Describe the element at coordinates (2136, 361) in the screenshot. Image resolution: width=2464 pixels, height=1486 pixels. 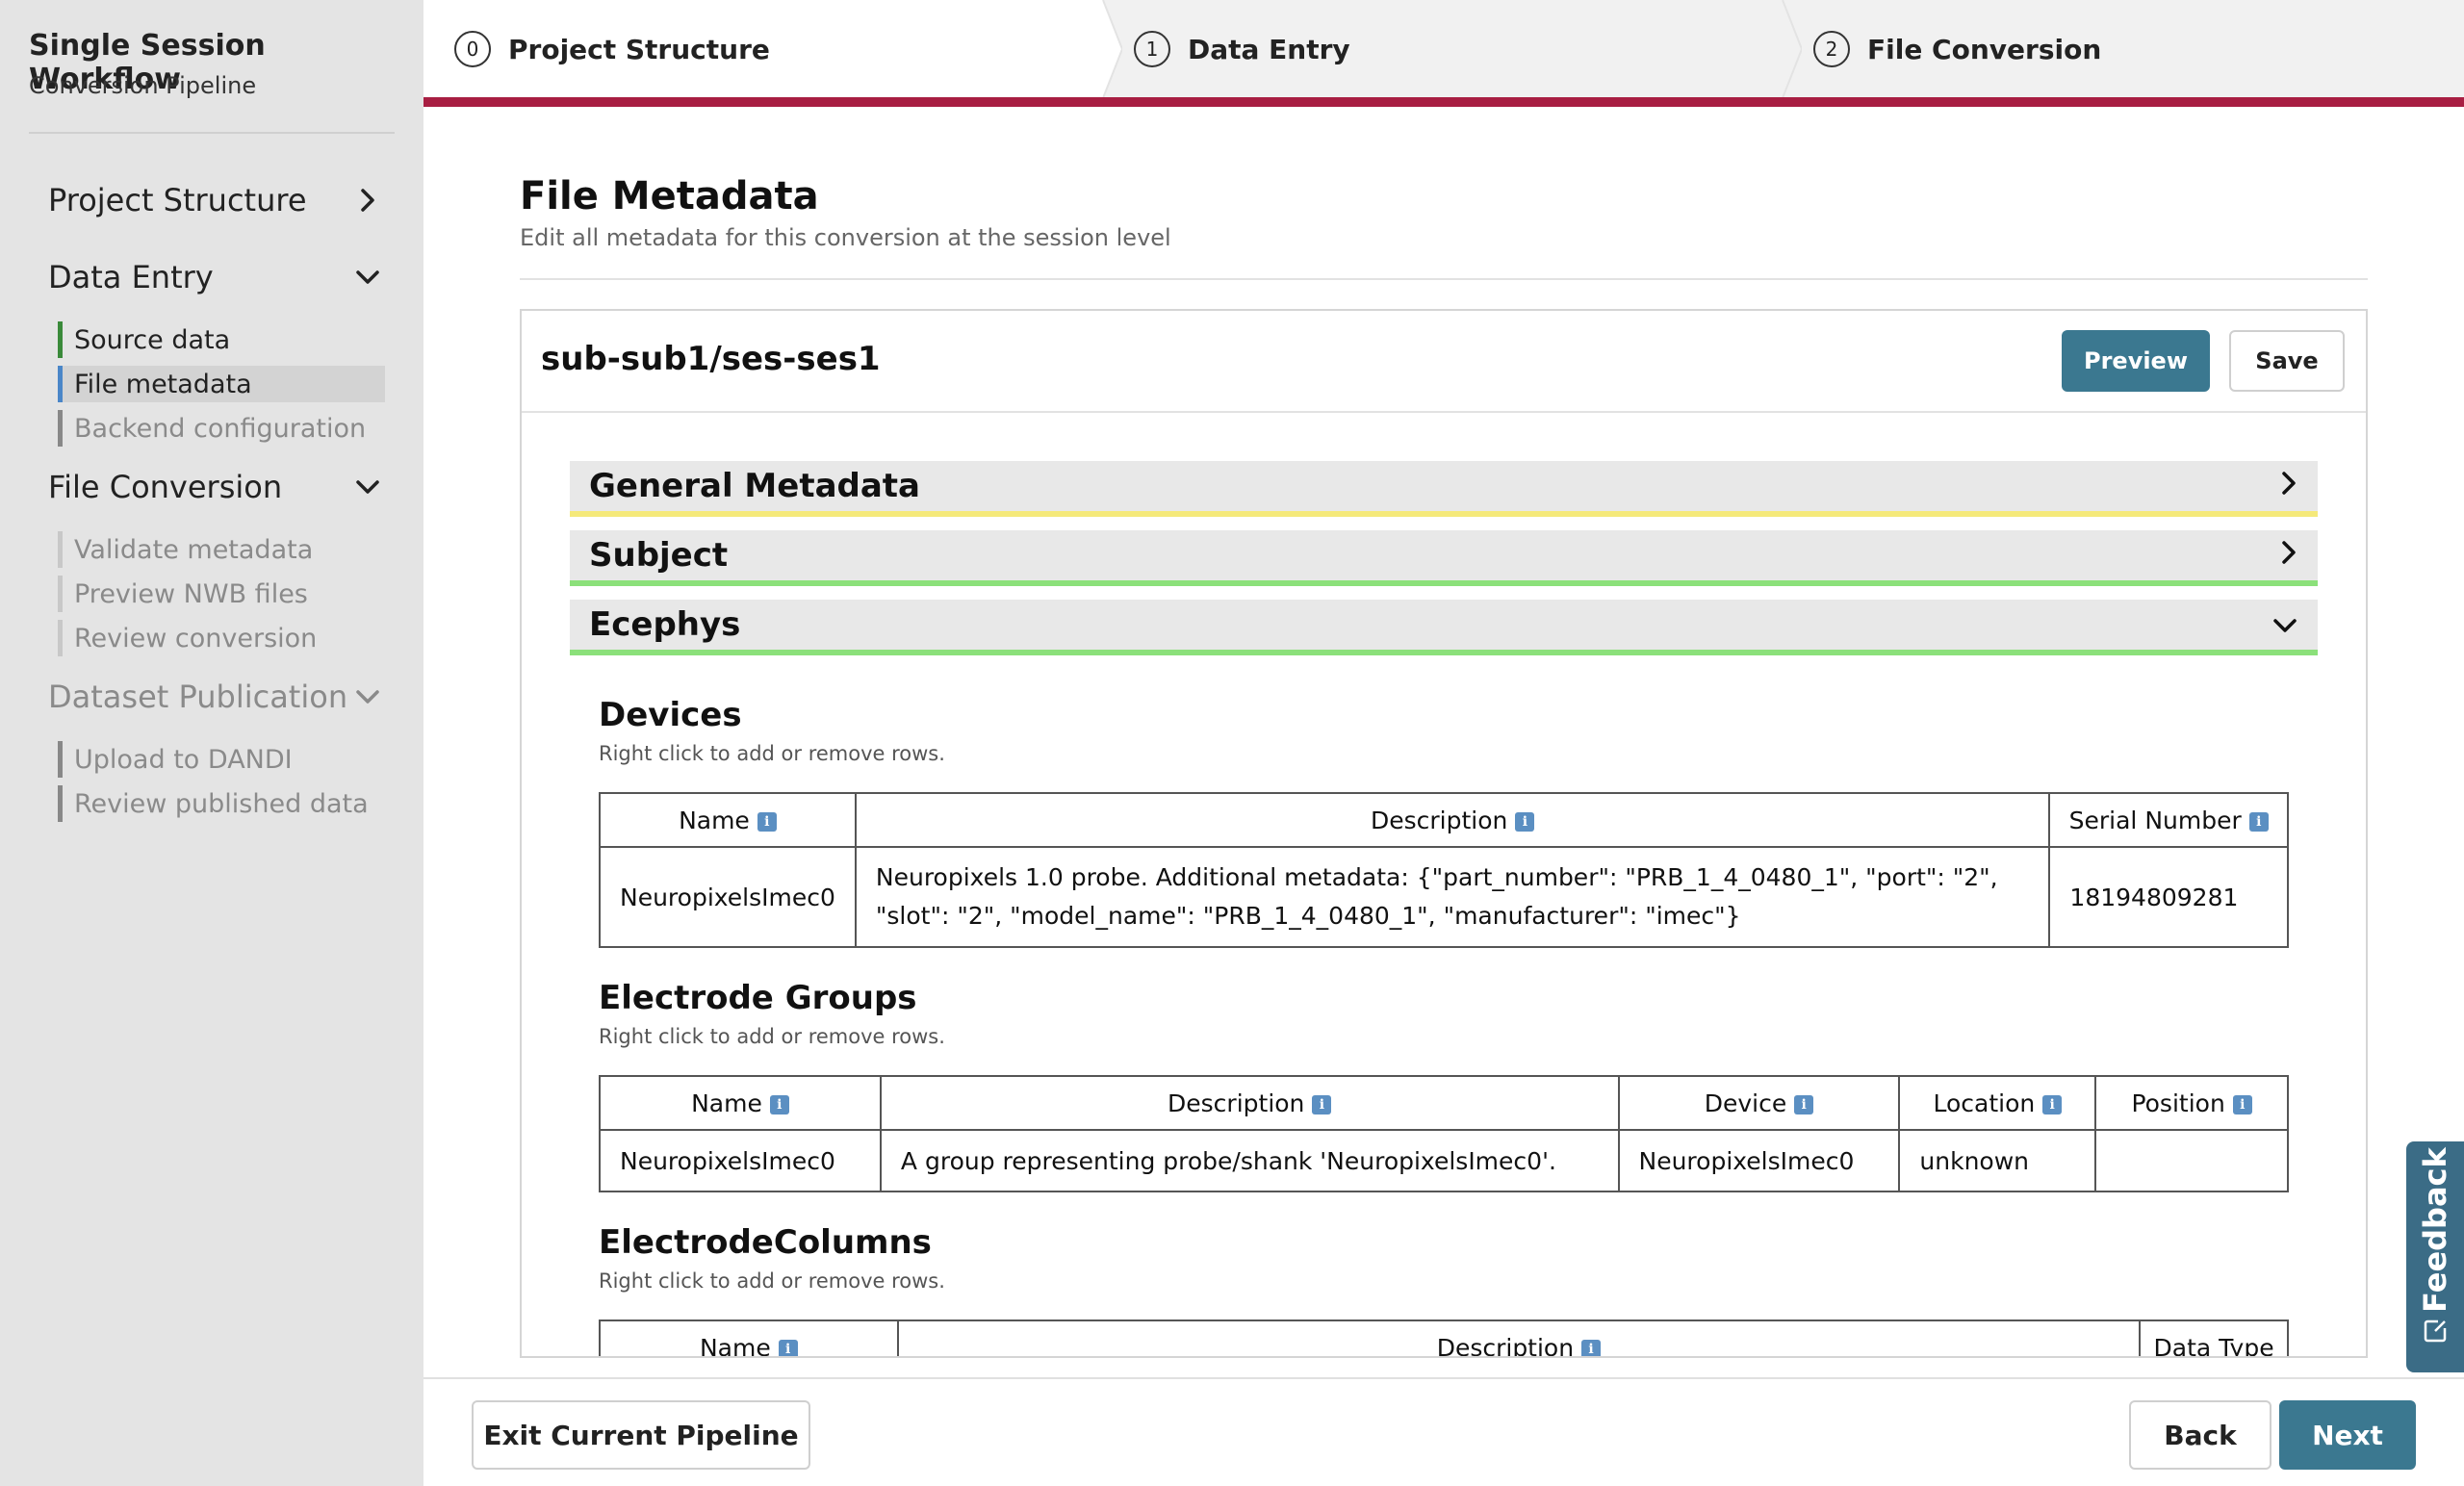
I see `preview-button: Preview` at that location.